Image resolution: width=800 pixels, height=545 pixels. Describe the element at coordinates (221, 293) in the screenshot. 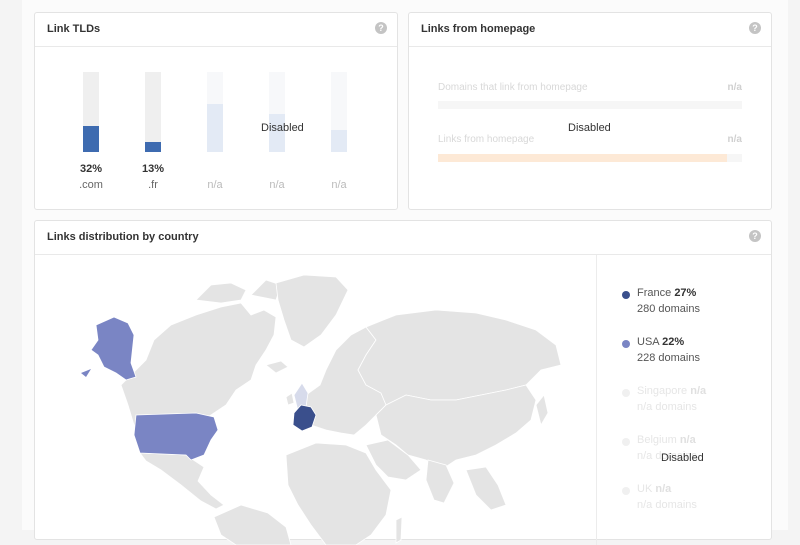

I see `map-region-arctic-islands` at that location.